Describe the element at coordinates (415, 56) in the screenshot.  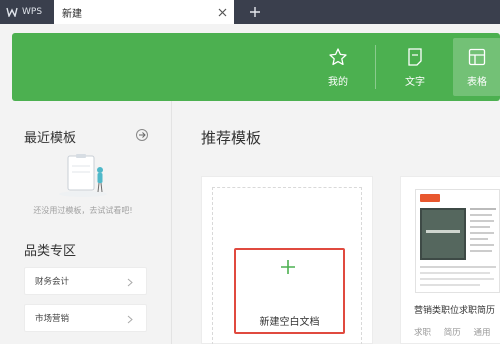
I see `document-icon` at that location.